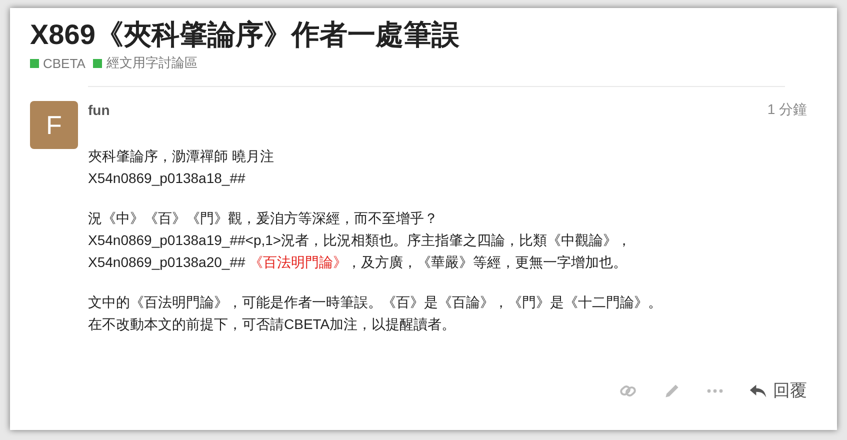  I want to click on post-time: 1 分鐘, so click(787, 110).